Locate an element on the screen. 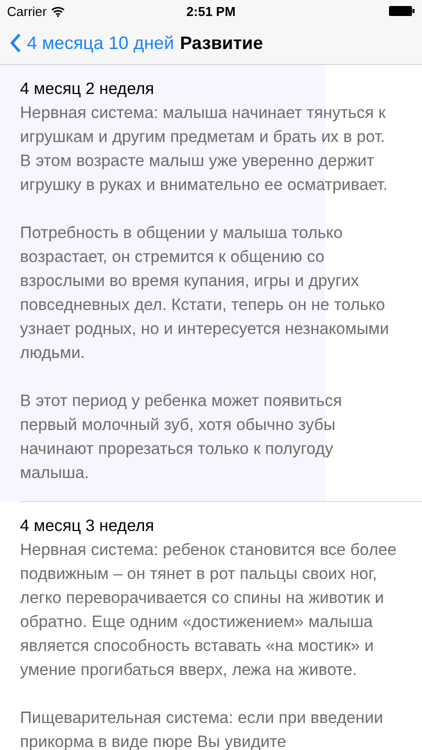 This screenshot has height=750, width=422. section-title: 4 месяц 3 неделя is located at coordinates (88, 526).